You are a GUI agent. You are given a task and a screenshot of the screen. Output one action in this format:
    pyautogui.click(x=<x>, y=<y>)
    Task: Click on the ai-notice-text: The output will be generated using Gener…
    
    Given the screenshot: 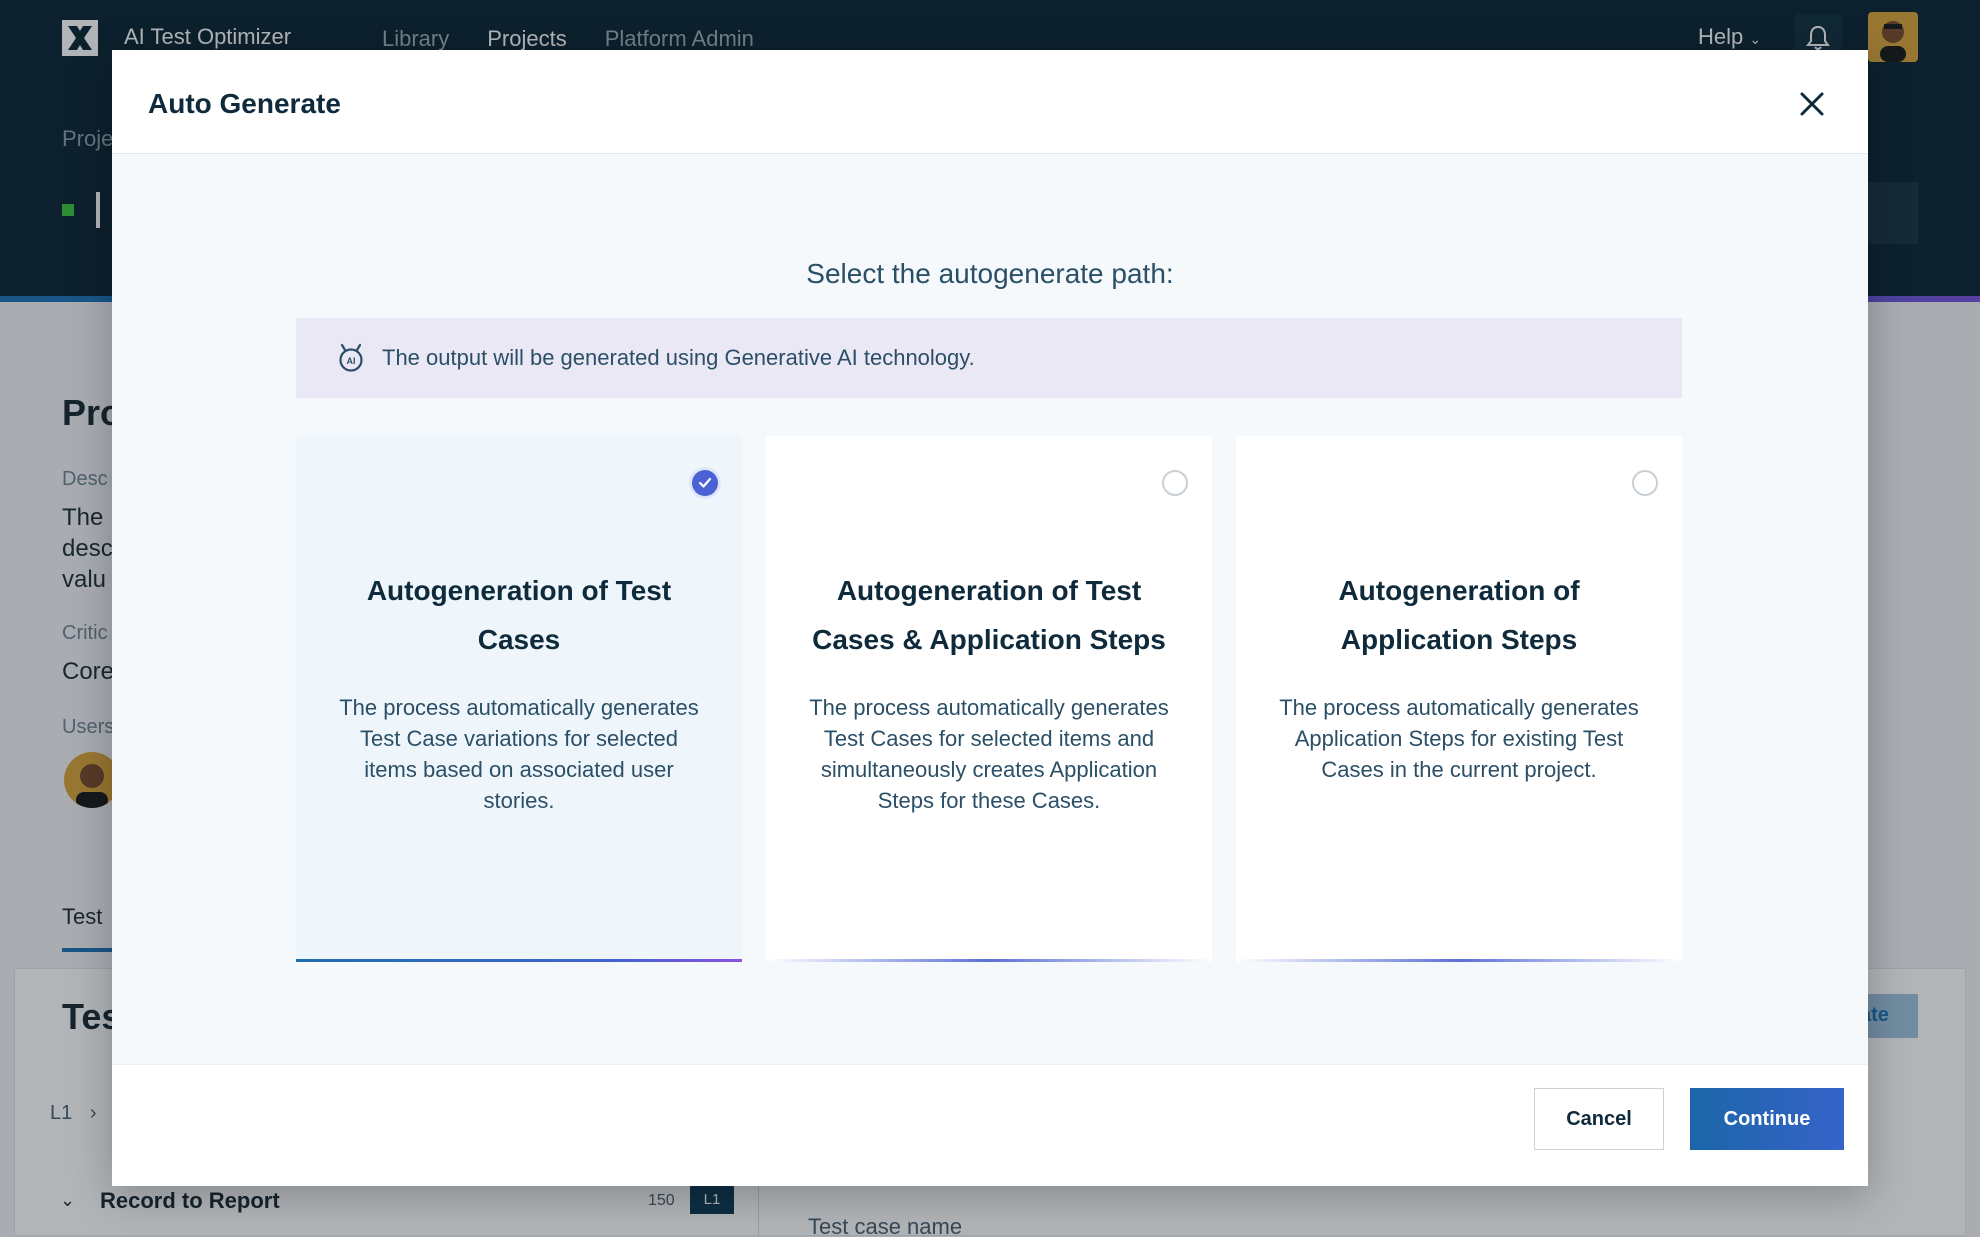 What is the action you would take?
    pyautogui.click(x=678, y=357)
    